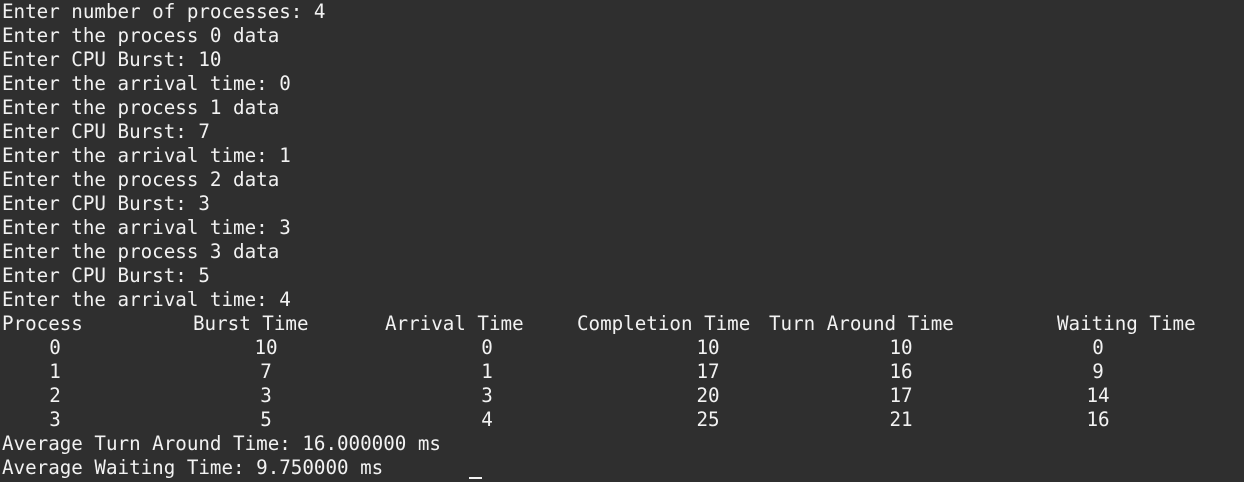 This screenshot has width=1244, height=482. What do you see at coordinates (251, 323) in the screenshot?
I see `column-header: Burst Time` at bounding box center [251, 323].